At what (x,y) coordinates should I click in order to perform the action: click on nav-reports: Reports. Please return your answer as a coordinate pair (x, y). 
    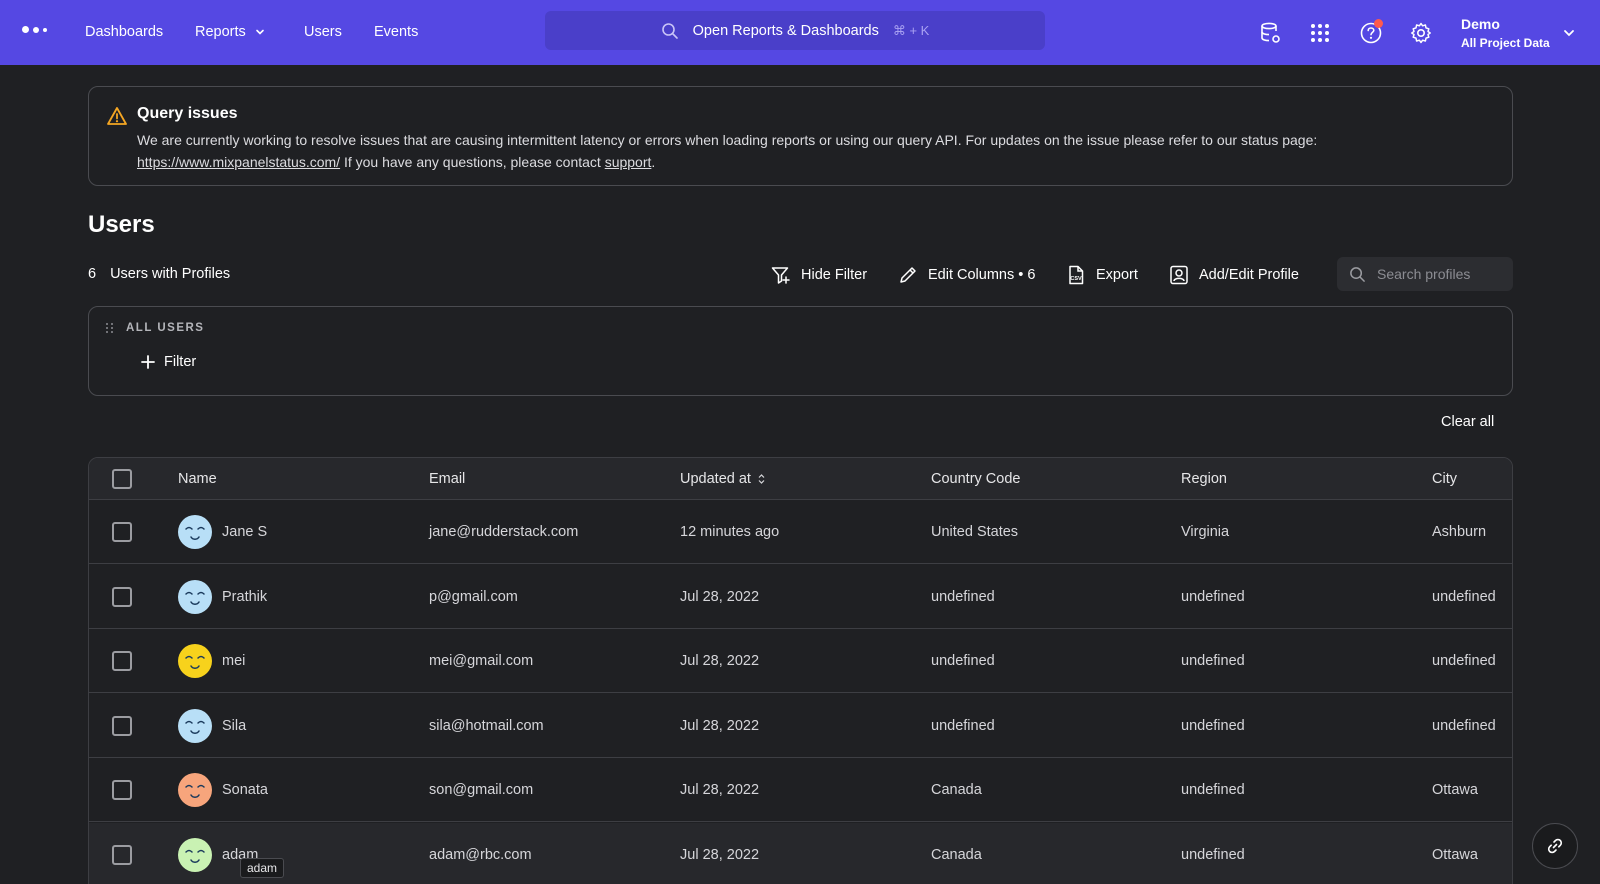
    Looking at the image, I should click on (230, 32).